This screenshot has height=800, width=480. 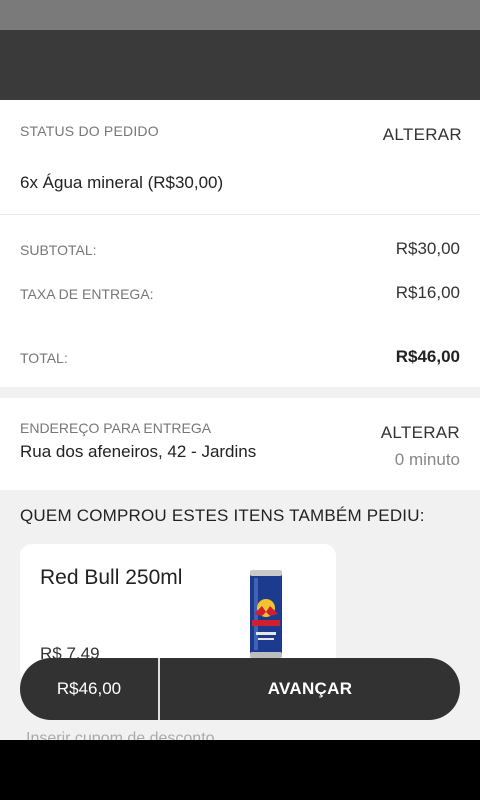 What do you see at coordinates (116, 428) in the screenshot?
I see `address-label: ENDEREÇO PARA ENTREGA` at bounding box center [116, 428].